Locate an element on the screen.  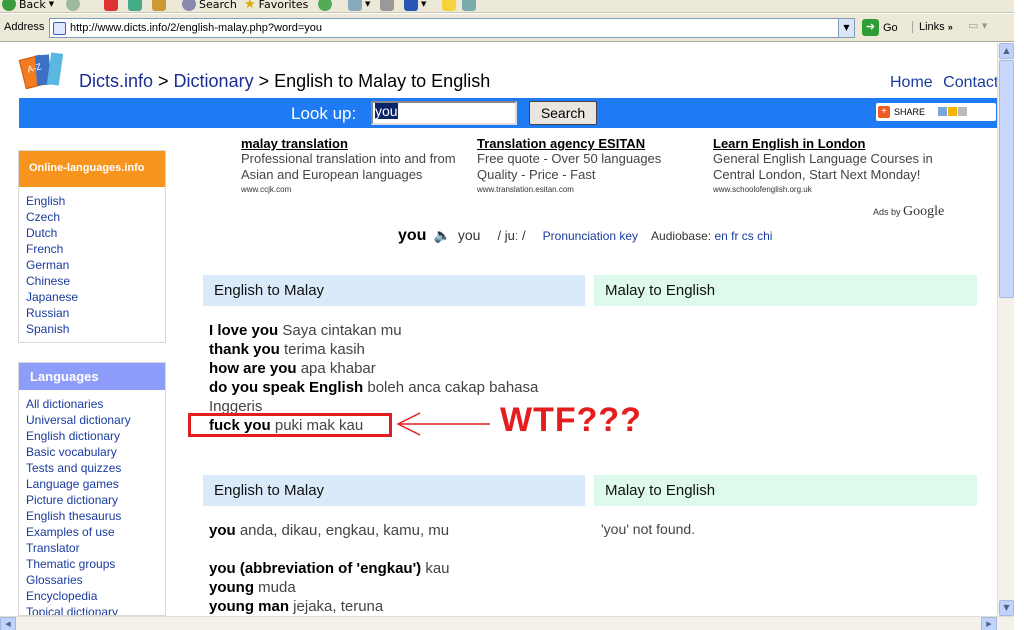
messenger-button is located at coordinates (449, 5).